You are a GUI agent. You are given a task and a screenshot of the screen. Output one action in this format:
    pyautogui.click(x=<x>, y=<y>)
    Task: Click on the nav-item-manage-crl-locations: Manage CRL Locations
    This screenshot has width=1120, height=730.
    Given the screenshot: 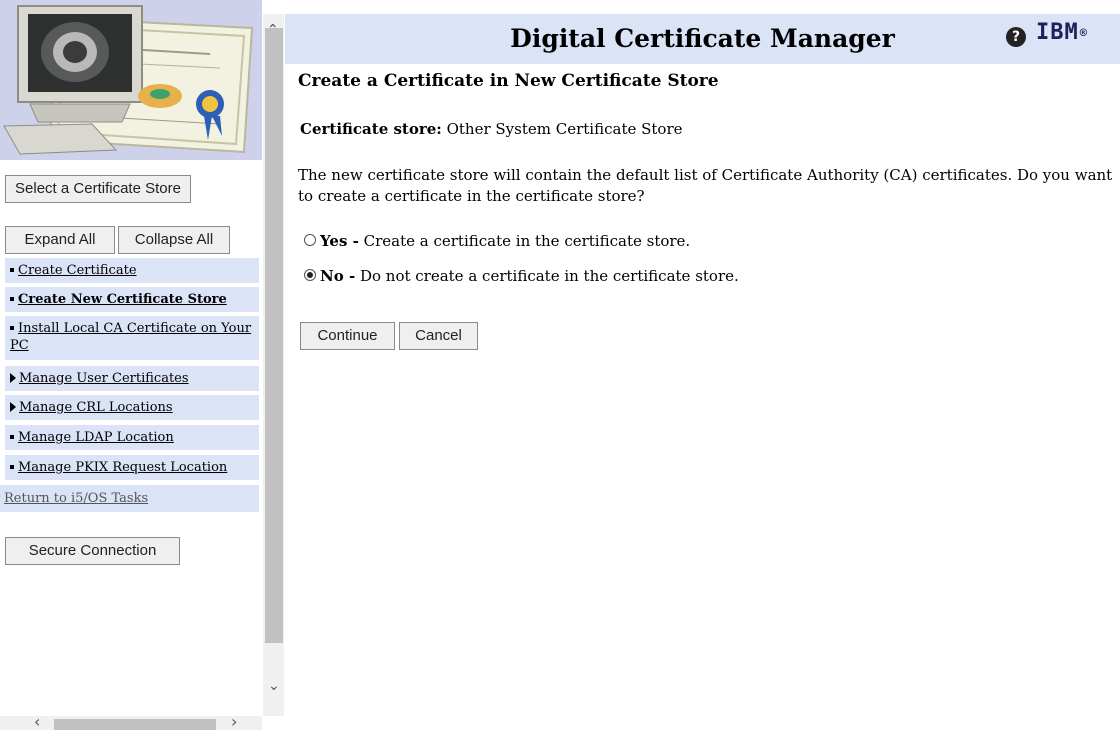 What is the action you would take?
    pyautogui.click(x=132, y=407)
    